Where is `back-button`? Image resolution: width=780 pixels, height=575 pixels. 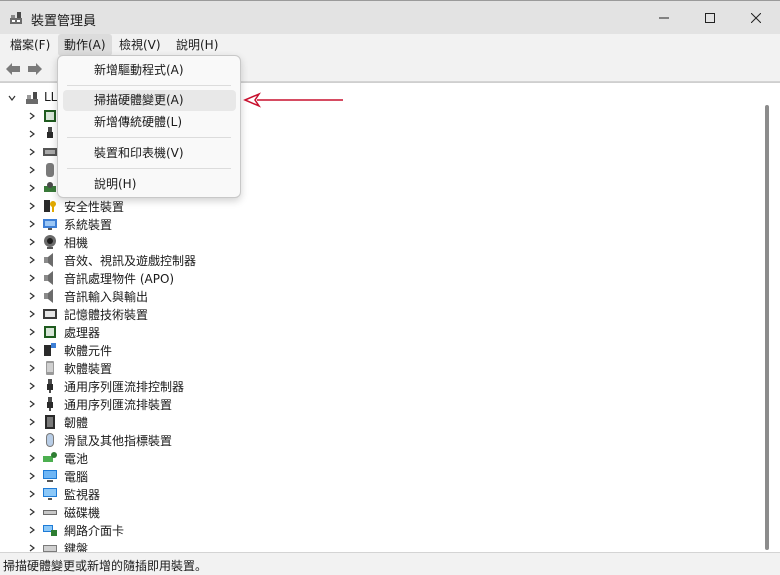
back-button is located at coordinates (13, 69).